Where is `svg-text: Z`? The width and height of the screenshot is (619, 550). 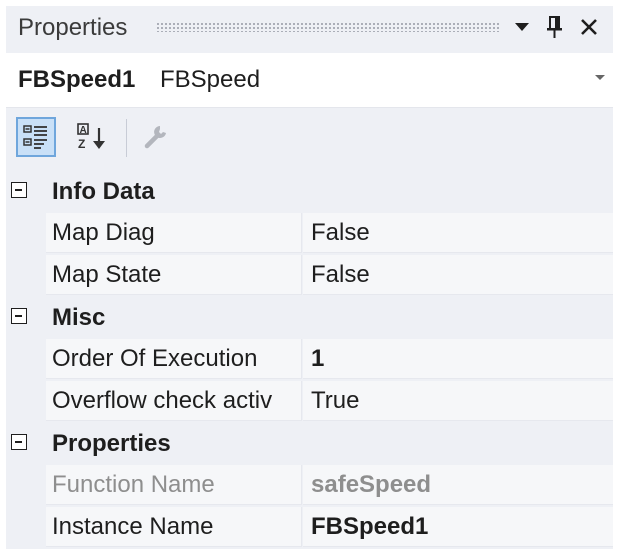 svg-text: Z is located at coordinates (81, 144).